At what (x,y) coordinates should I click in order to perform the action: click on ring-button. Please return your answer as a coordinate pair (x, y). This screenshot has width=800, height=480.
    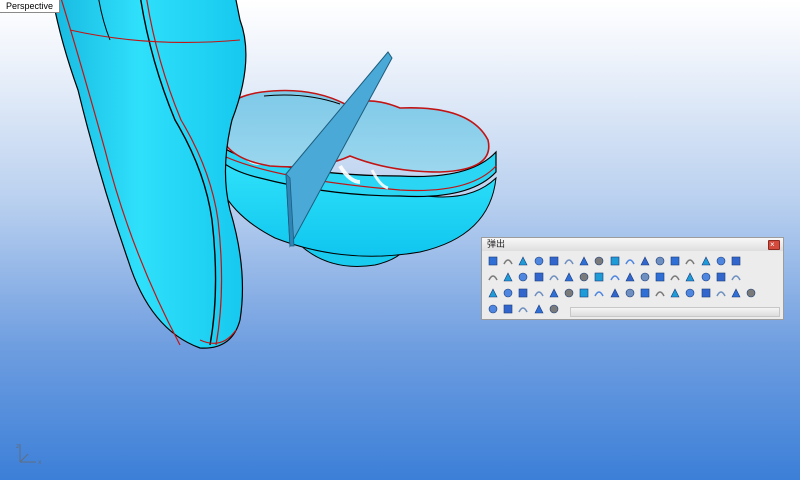
    Looking at the image, I should click on (660, 293).